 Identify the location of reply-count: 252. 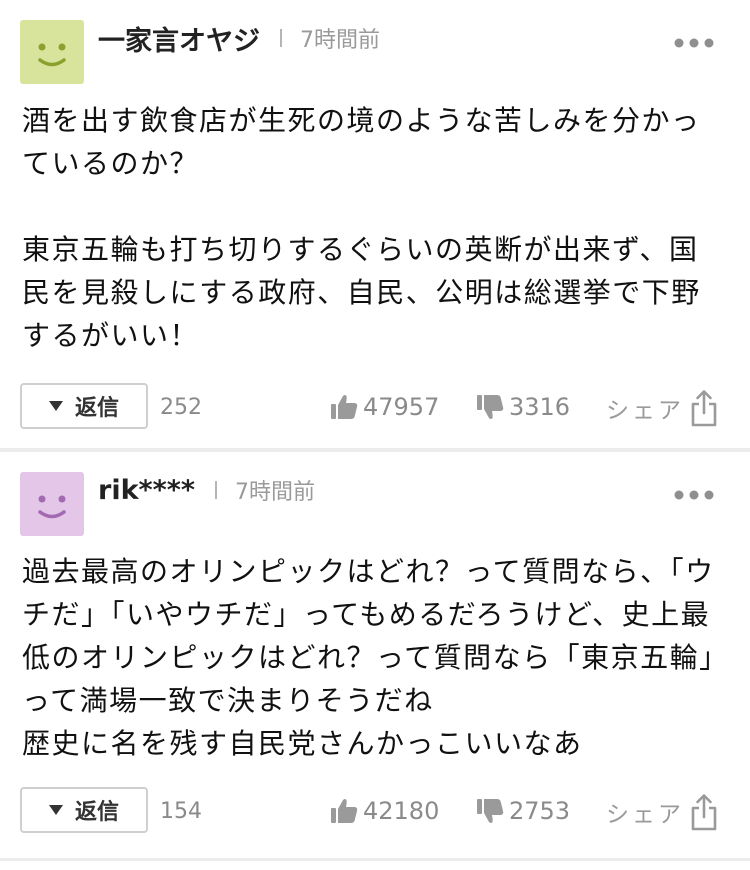
(181, 407).